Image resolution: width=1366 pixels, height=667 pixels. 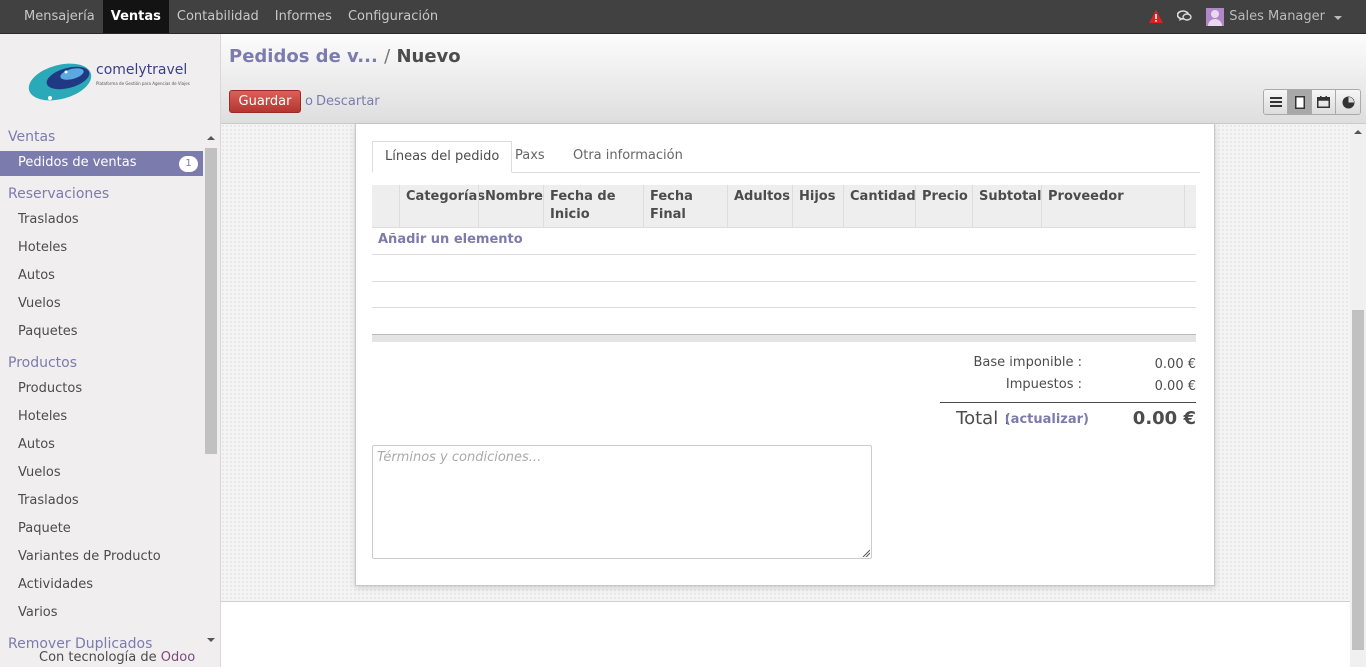 I want to click on breadcrumb: Pedidos de v... / Nuevo, so click(x=345, y=56).